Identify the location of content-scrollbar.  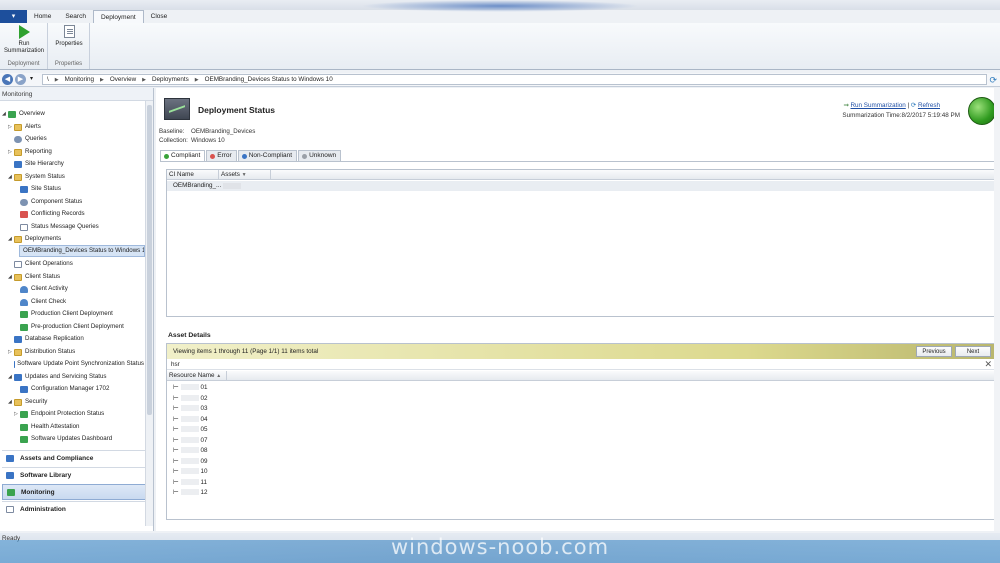
(997, 309).